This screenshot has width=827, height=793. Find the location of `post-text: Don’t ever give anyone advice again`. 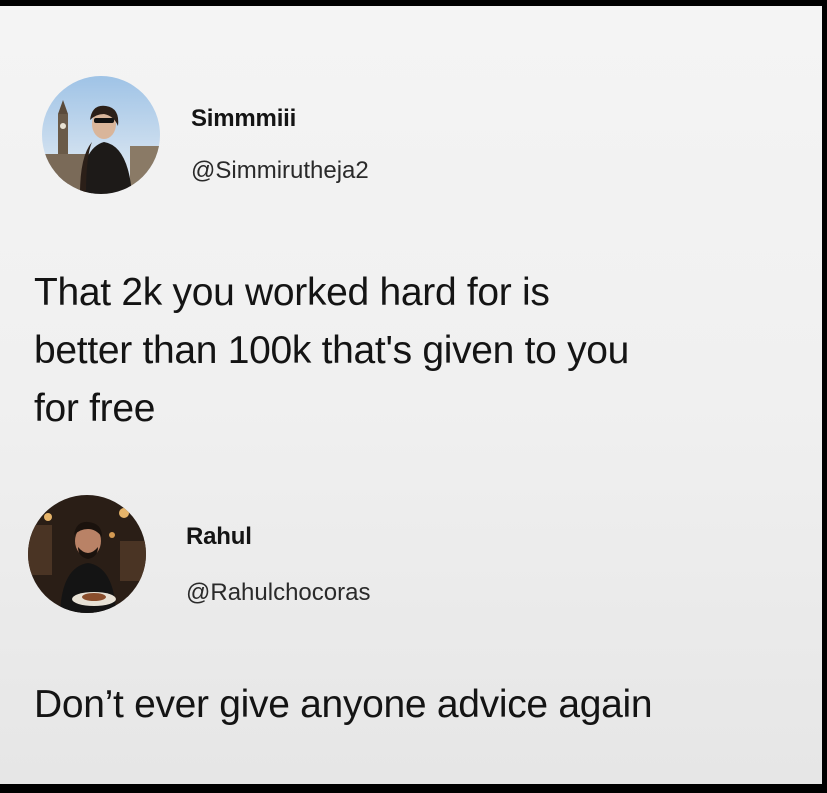

post-text: Don’t ever give anyone advice again is located at coordinates (343, 705).